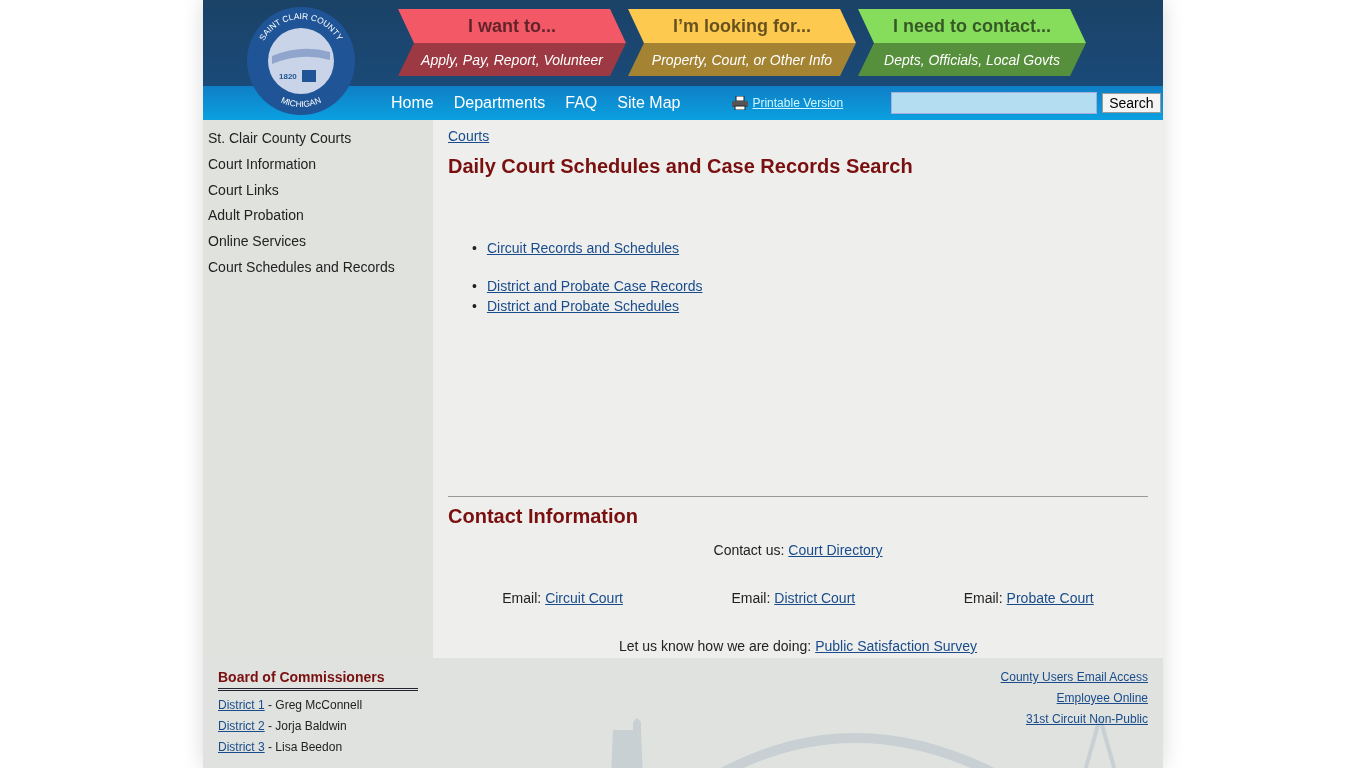  What do you see at coordinates (241, 705) in the screenshot?
I see `district-link: District 1` at bounding box center [241, 705].